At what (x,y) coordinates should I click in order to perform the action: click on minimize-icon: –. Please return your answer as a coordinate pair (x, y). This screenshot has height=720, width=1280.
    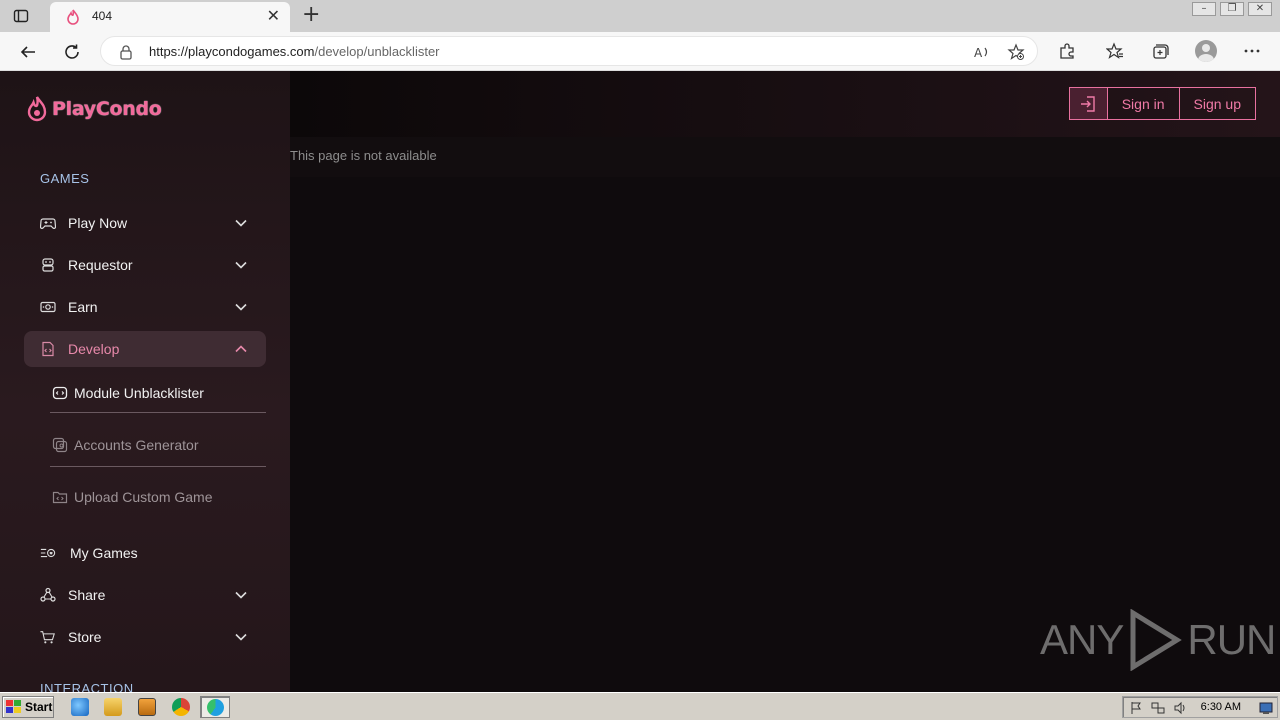
    Looking at the image, I should click on (1204, 9).